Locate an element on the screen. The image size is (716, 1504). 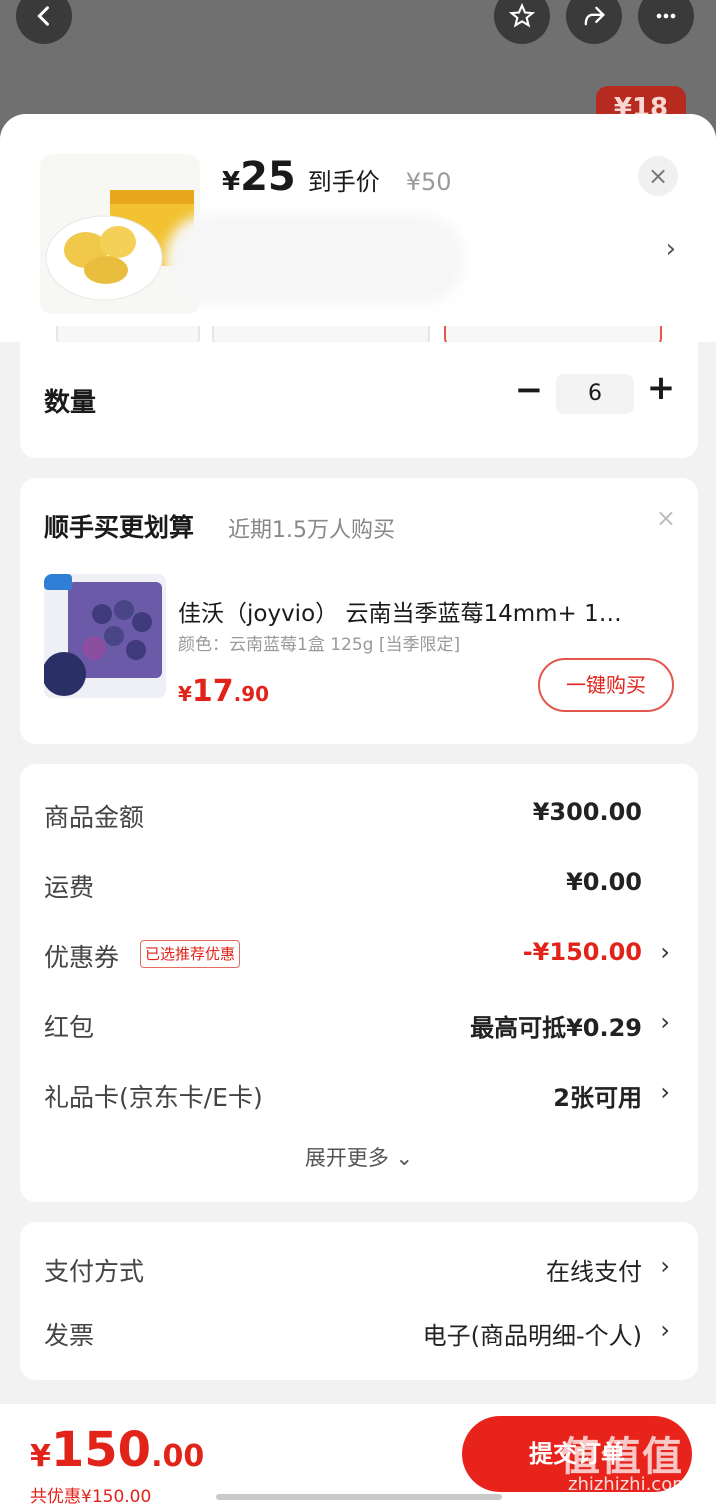
recommendation-price: ¥17.90 is located at coordinates (223, 691).